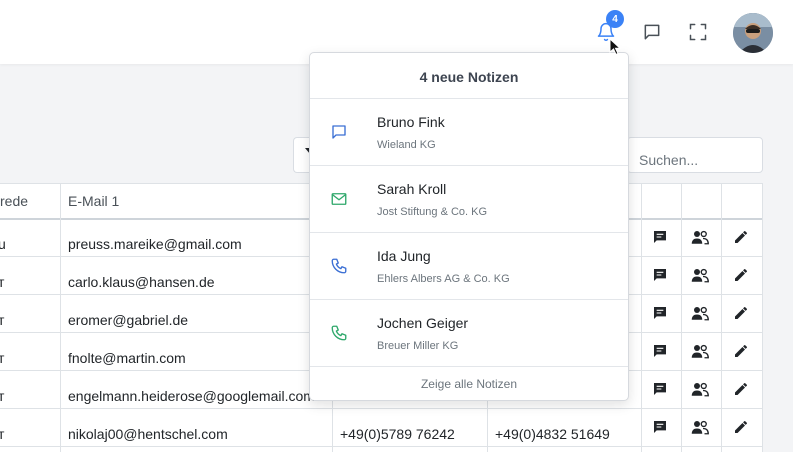 The height and width of the screenshot is (452, 793). What do you see at coordinates (469, 199) in the screenshot?
I see `notification-item: Sarah Kroll Jost Stiftung & Co. KG` at bounding box center [469, 199].